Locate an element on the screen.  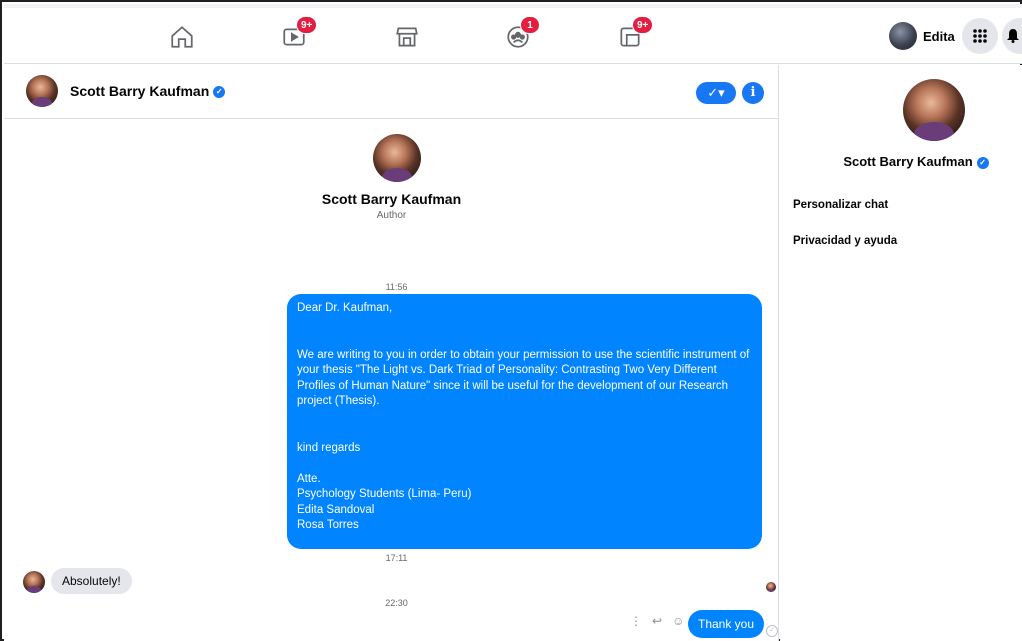
gaming-badge: 9+ is located at coordinates (643, 25).